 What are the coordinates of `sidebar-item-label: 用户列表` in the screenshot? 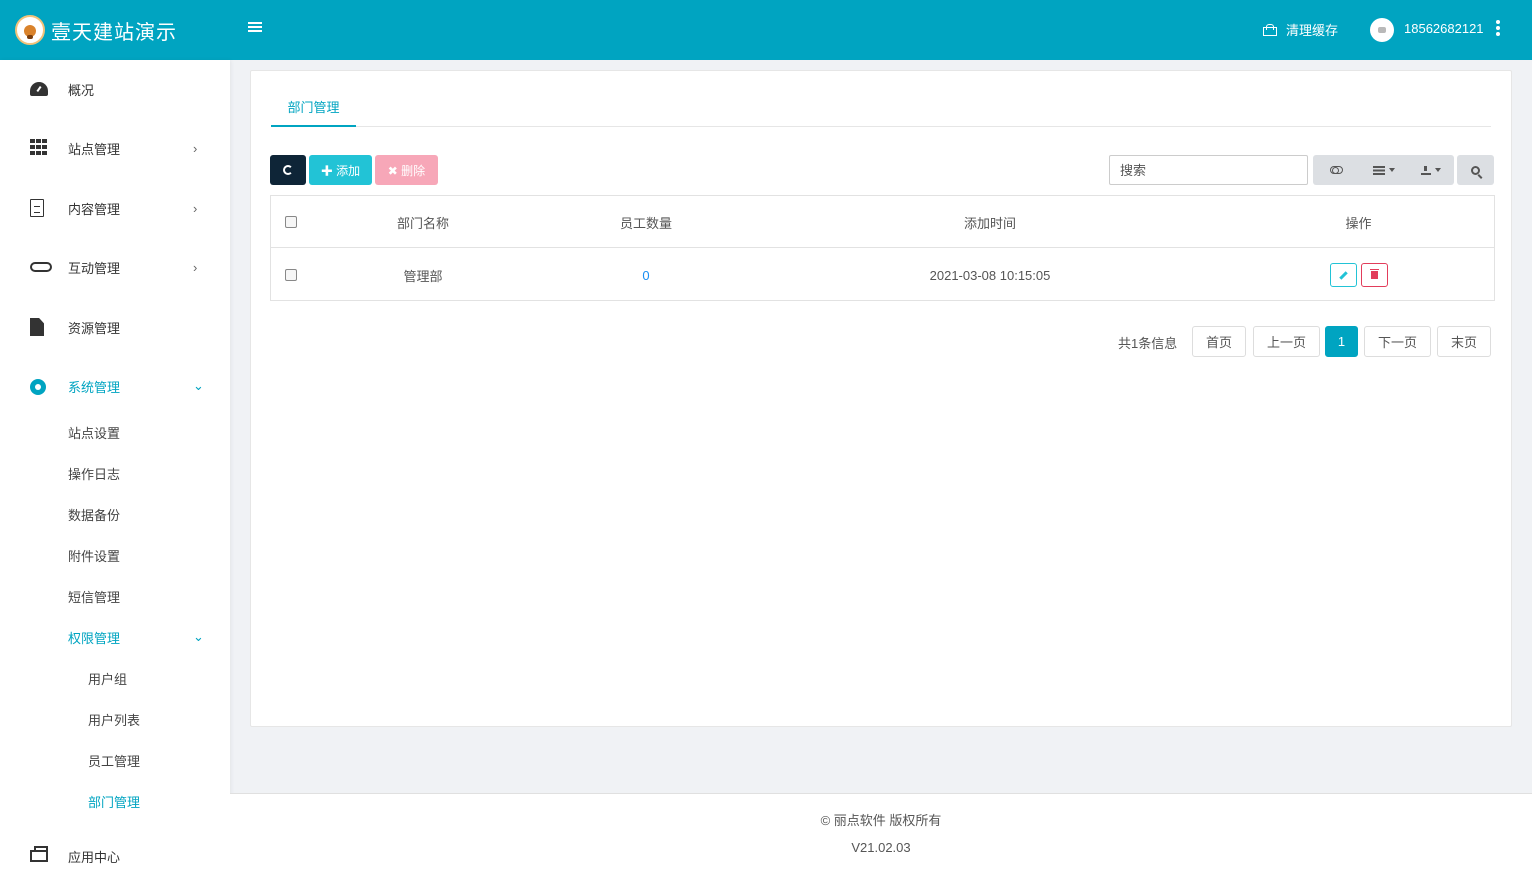 It's located at (114, 720).